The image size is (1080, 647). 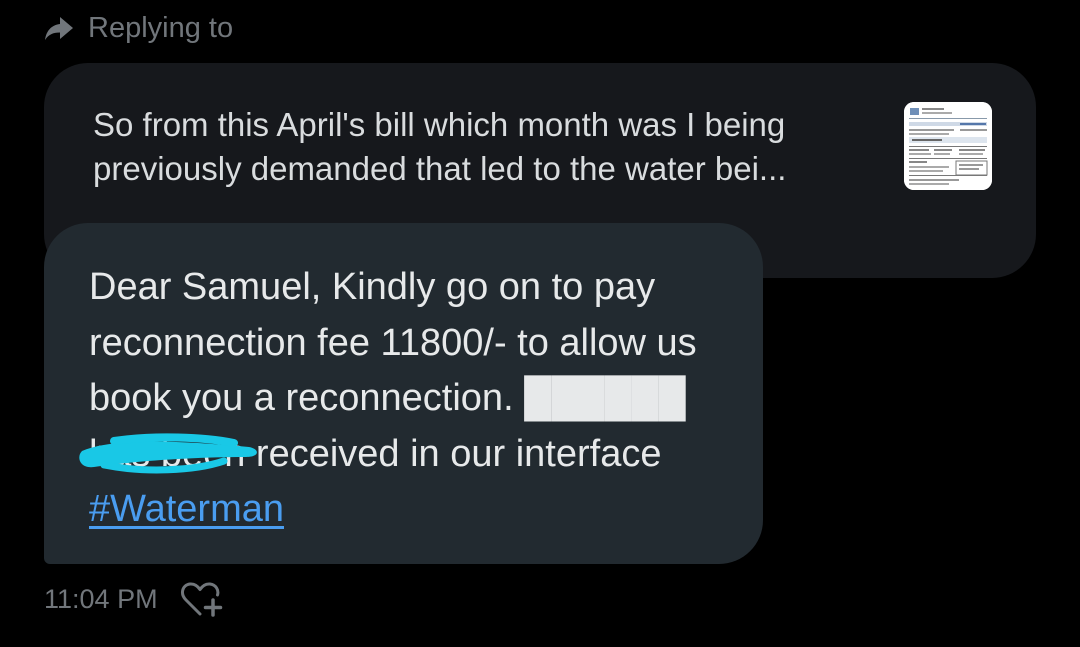 What do you see at coordinates (161, 28) in the screenshot?
I see `replying-to-label: Replying to` at bounding box center [161, 28].